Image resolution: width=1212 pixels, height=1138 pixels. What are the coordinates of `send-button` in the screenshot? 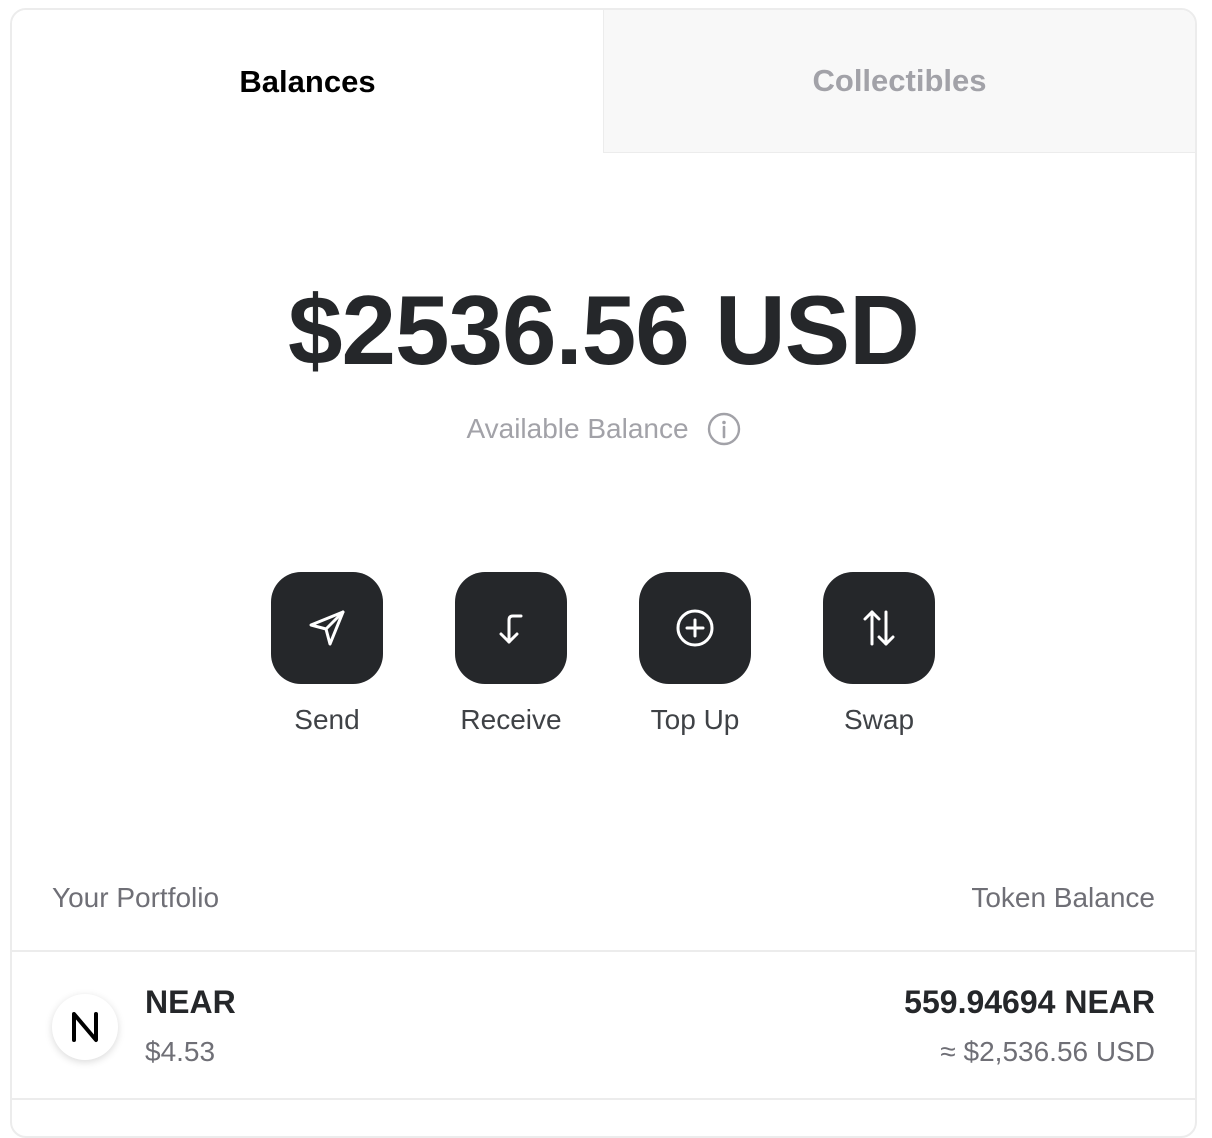 It's located at (327, 628).